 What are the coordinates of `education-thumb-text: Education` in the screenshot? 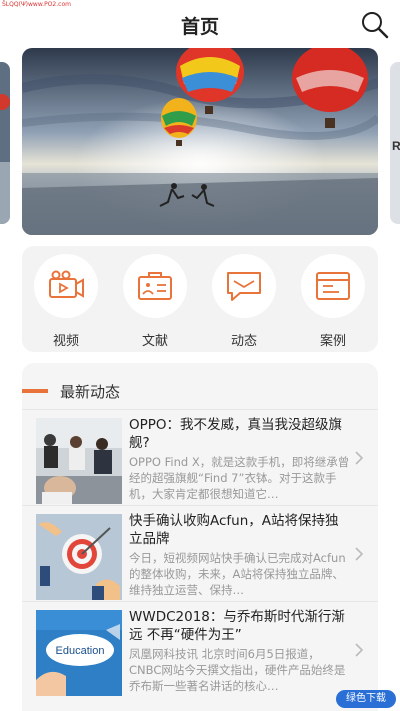 It's located at (80, 651).